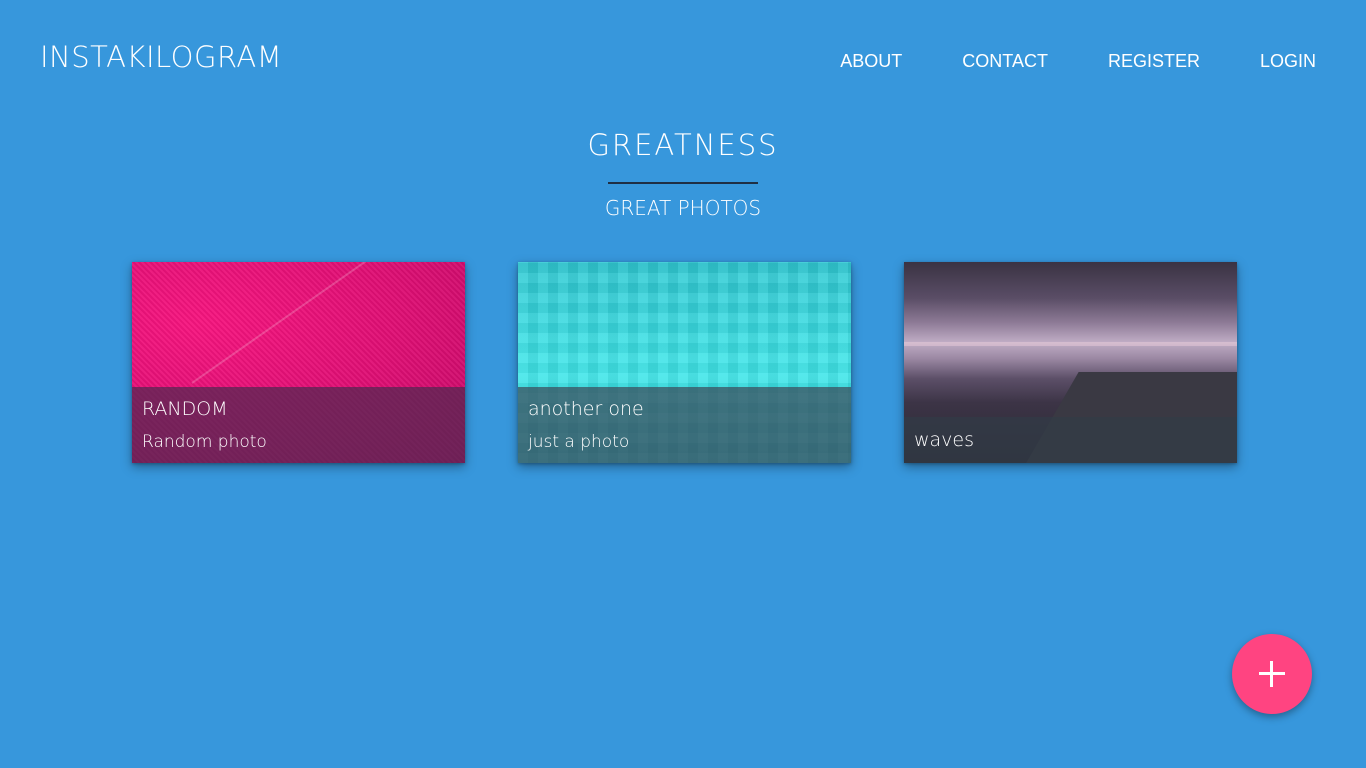 The width and height of the screenshot is (1366, 768). I want to click on card-title: another one, so click(586, 409).